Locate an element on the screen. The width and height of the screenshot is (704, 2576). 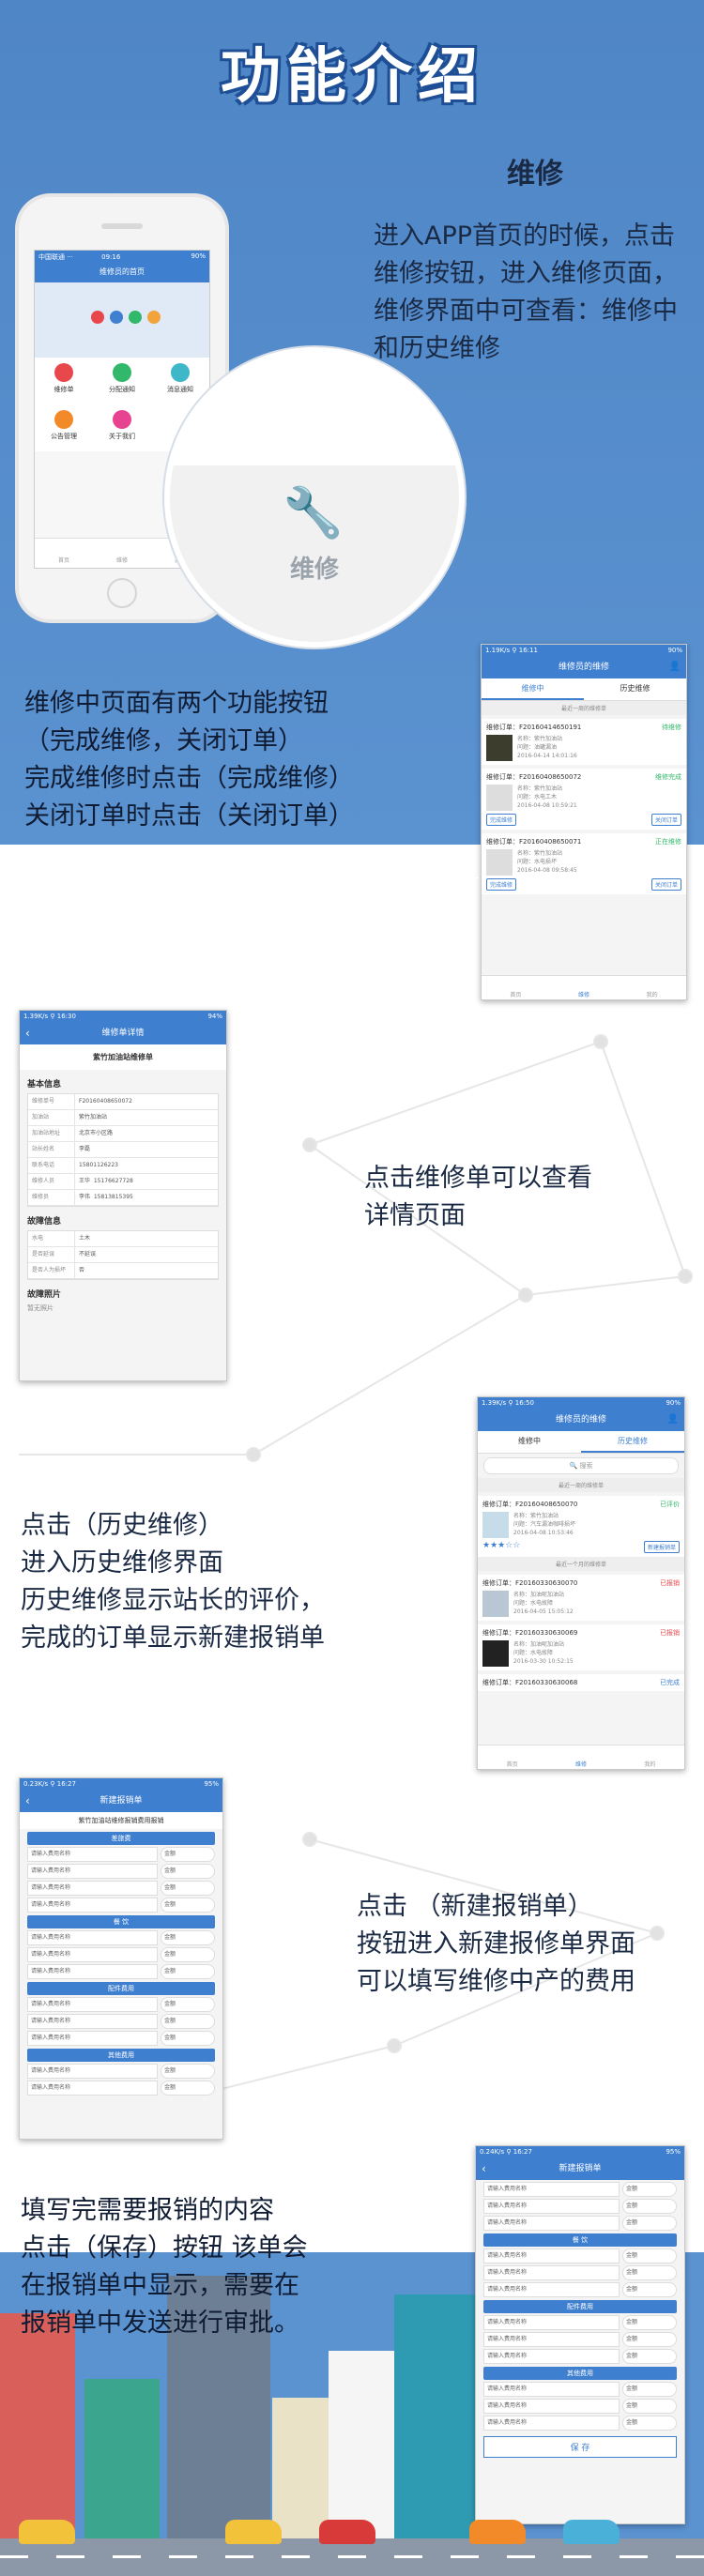
search-input: 🔍 搜索 is located at coordinates (581, 1465).